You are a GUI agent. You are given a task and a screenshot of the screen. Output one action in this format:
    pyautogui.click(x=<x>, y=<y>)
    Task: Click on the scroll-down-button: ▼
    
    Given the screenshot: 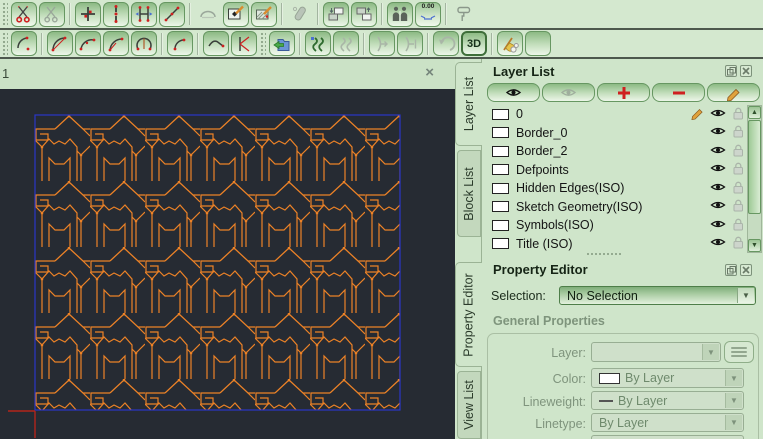 What is the action you would take?
    pyautogui.click(x=754, y=245)
    